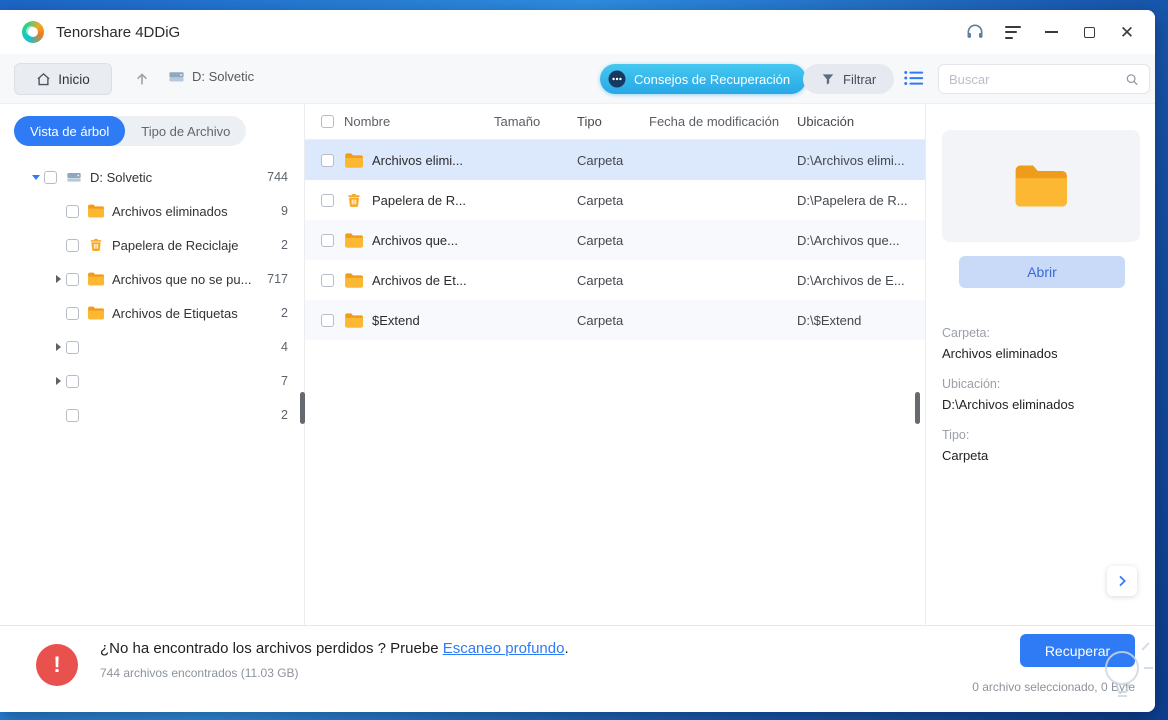  What do you see at coordinates (152, 381) in the screenshot?
I see `tree-item: 7` at bounding box center [152, 381].